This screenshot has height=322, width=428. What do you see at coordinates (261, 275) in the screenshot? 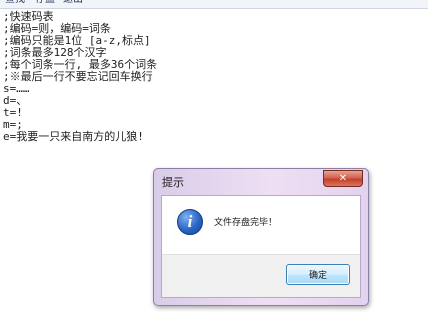
I see `dialog-button-area: 确定` at bounding box center [261, 275].